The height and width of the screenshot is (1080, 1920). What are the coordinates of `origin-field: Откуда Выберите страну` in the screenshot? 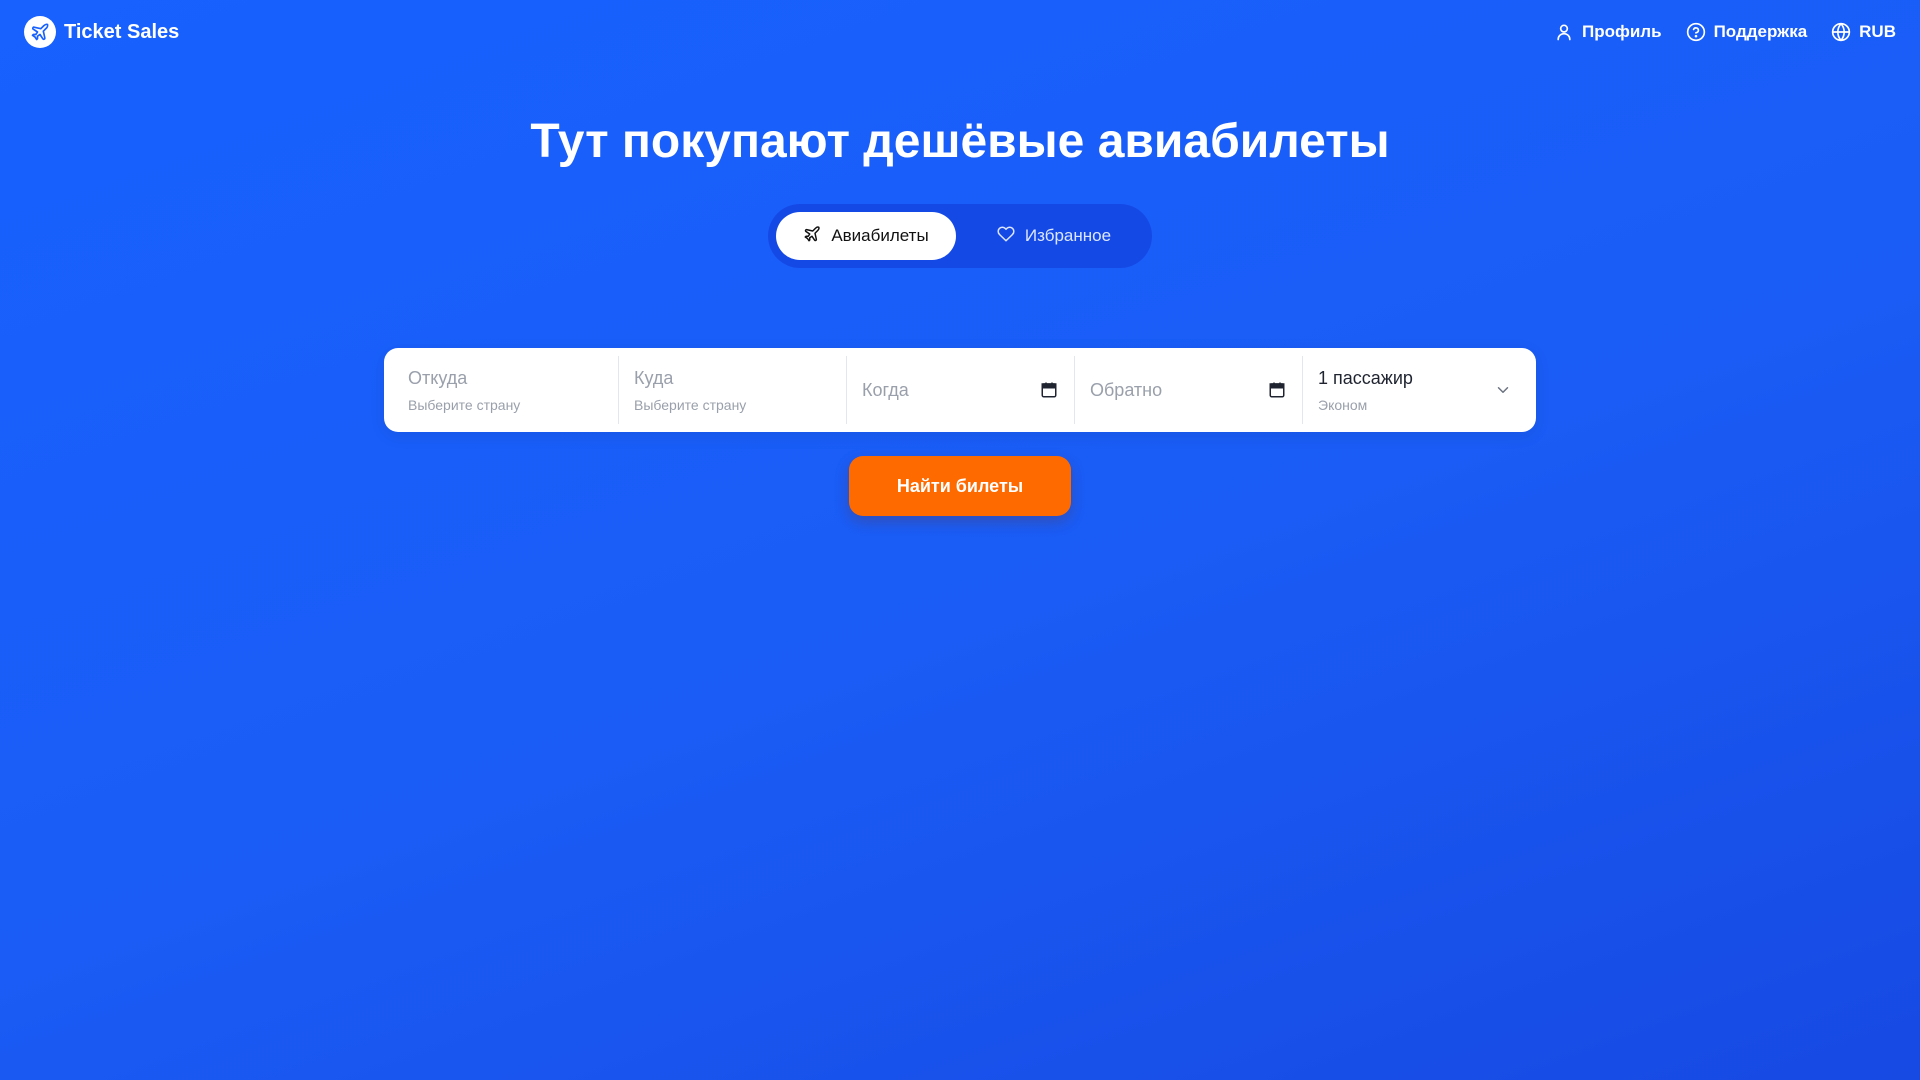 It's located at (501, 390).